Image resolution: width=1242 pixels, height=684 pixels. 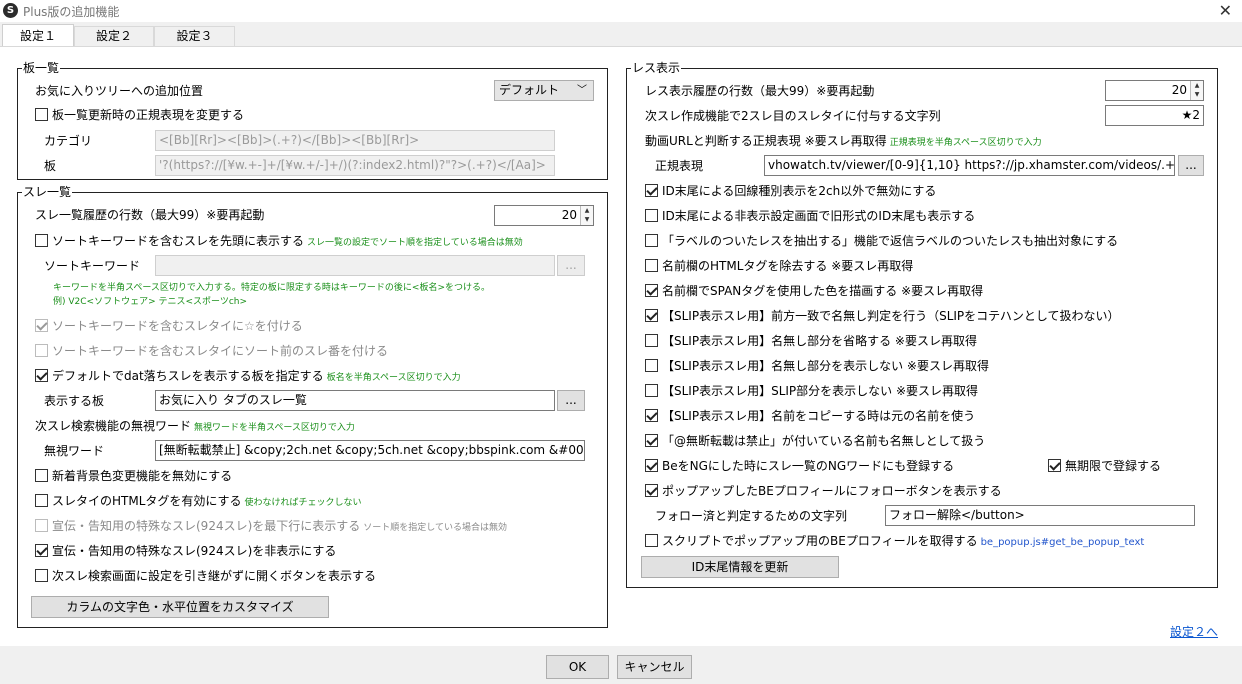 What do you see at coordinates (194, 36) in the screenshot?
I see `tab-settings-3: 設定３` at bounding box center [194, 36].